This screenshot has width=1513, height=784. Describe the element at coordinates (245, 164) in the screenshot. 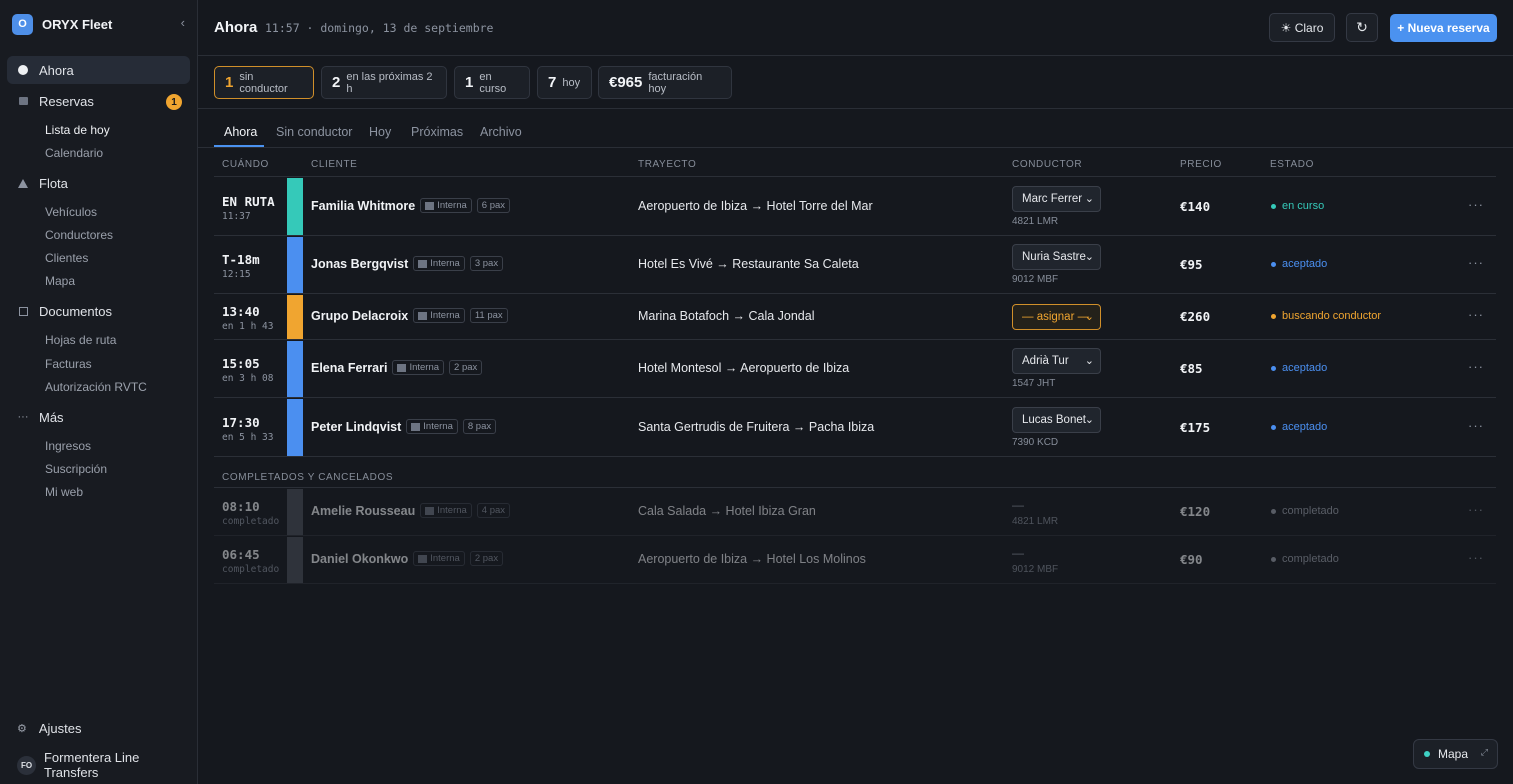

I see `column-header-cuando: CUÁNDO` at that location.